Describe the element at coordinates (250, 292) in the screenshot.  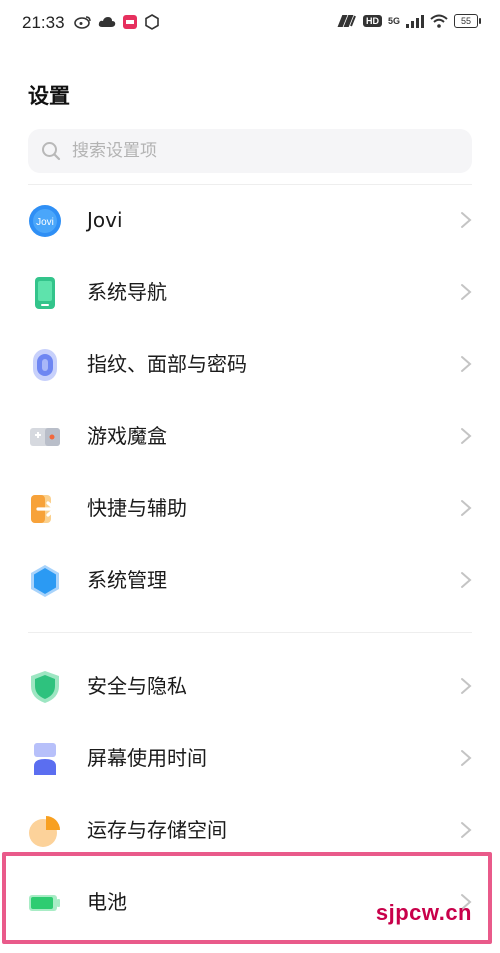
I see `settings-item-system-navigation: 系统导航` at that location.